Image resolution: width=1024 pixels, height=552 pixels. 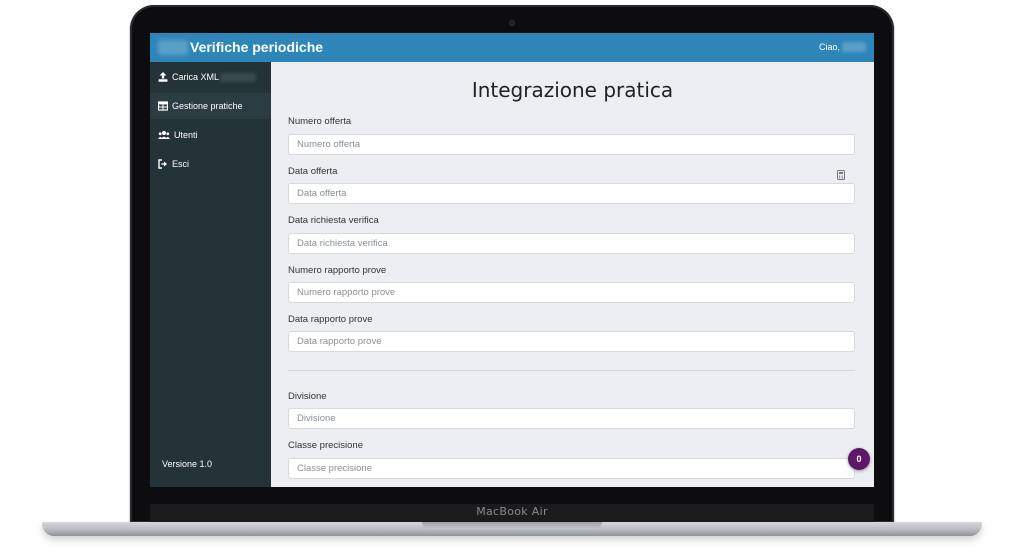 I want to click on upload-icon, so click(x=163, y=77).